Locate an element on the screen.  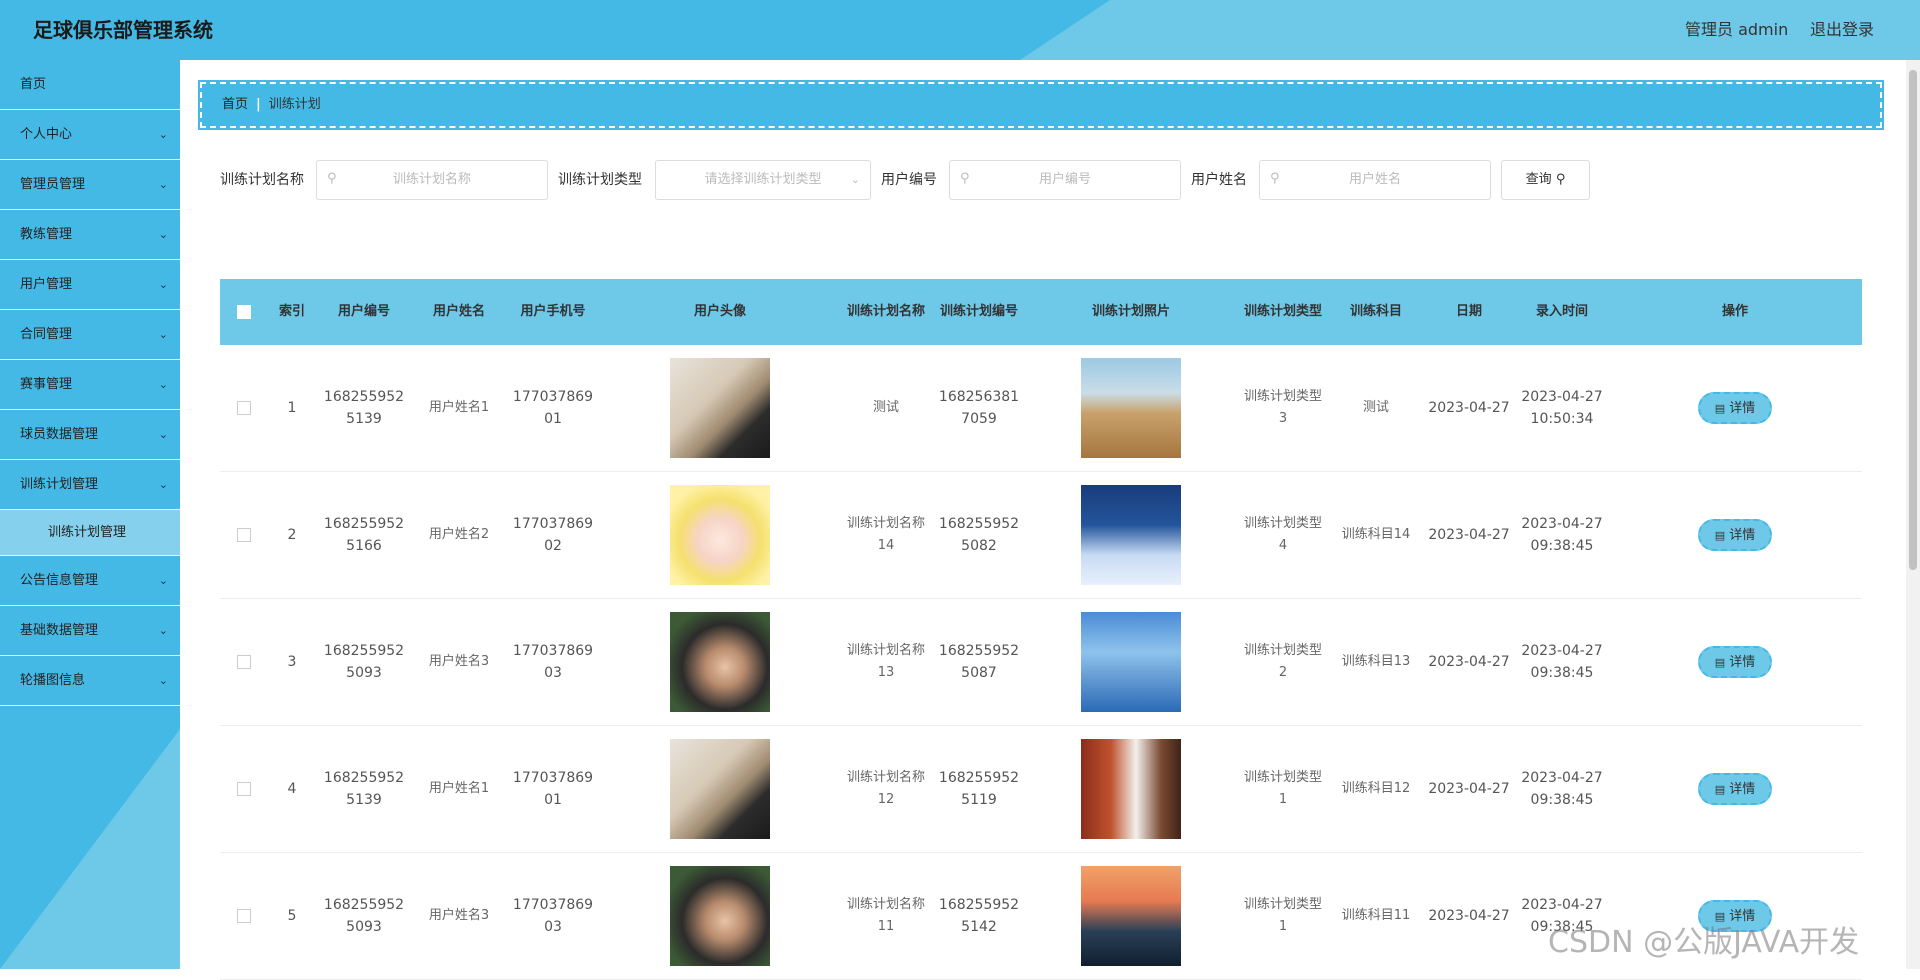
cell-plan-type: 训练计划类型1 is located at coordinates (1283, 789).